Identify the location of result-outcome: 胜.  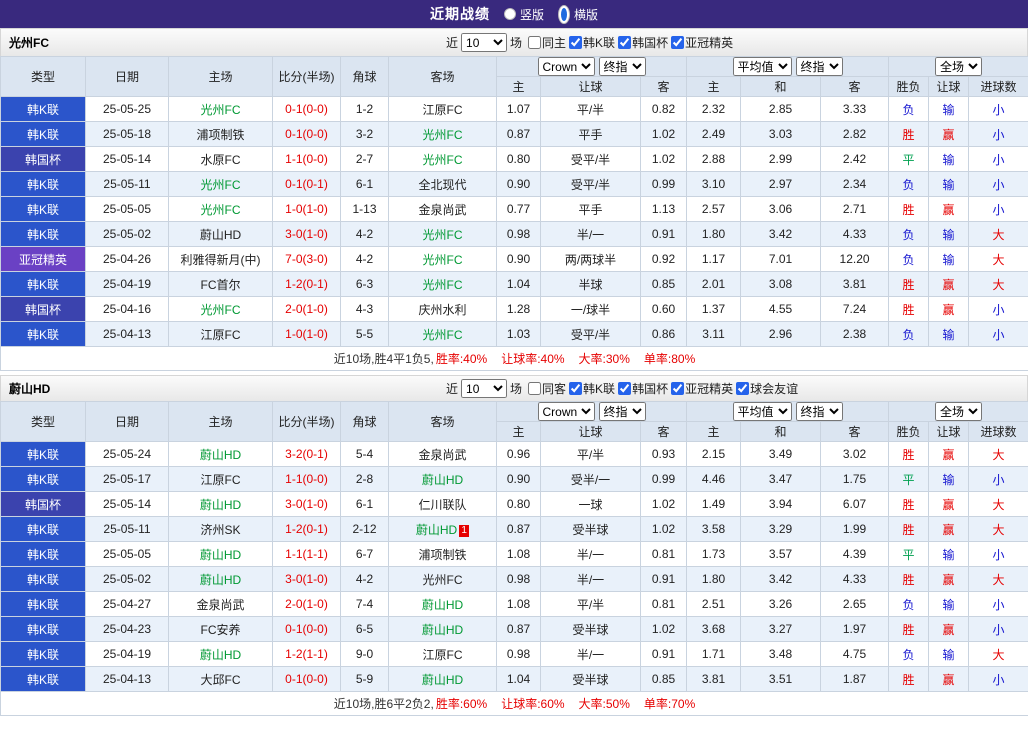
(909, 504).